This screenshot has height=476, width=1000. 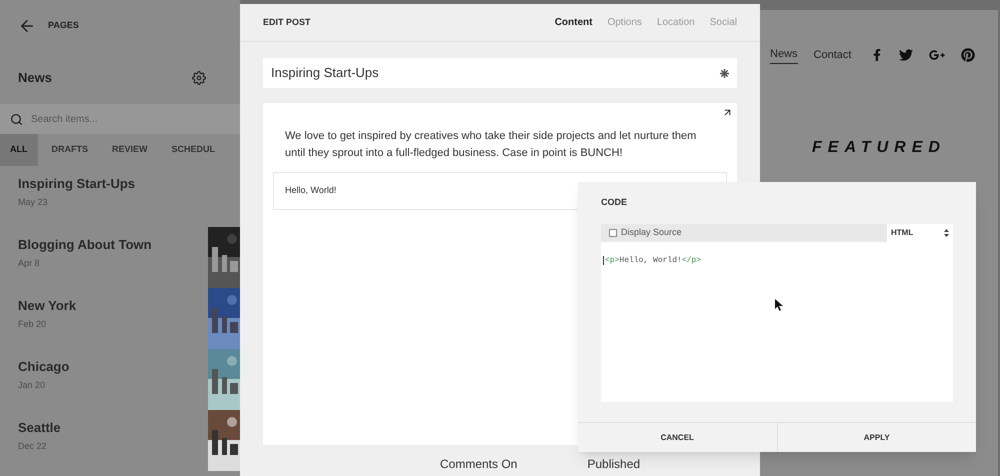 I want to click on back-arrow-icon, so click(x=27, y=26).